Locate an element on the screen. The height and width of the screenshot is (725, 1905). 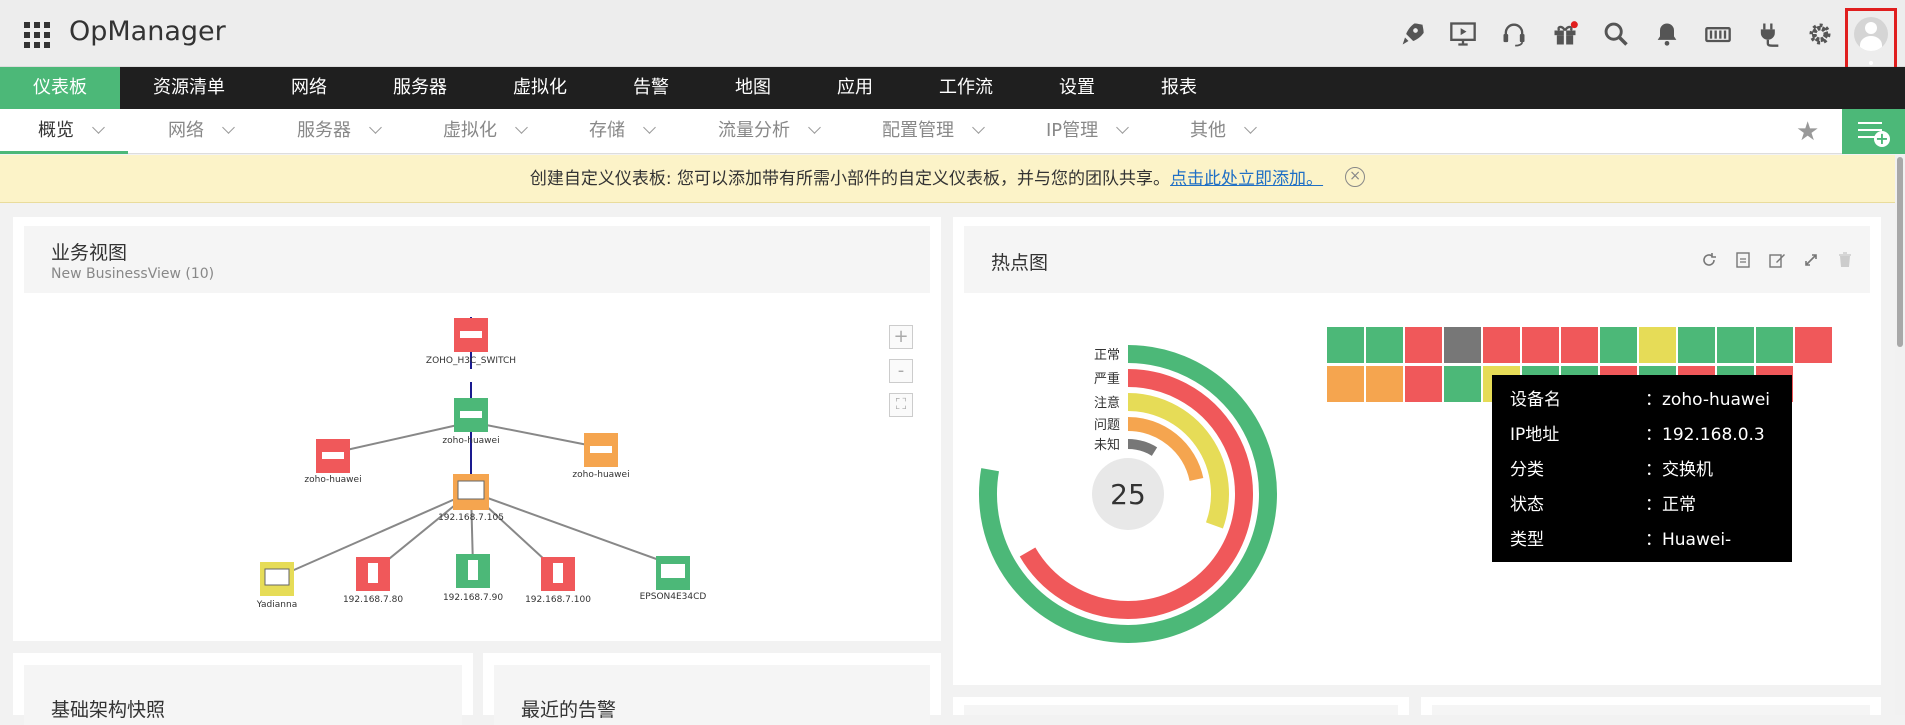
nav-alarms: 告警 is located at coordinates (651, 88).